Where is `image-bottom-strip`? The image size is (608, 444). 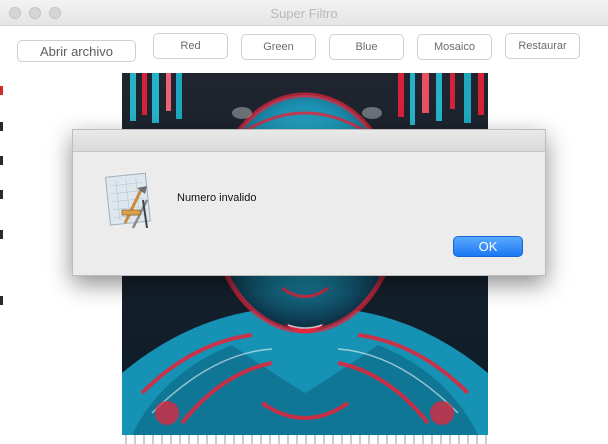
image-bottom-strip is located at coordinates (305, 439).